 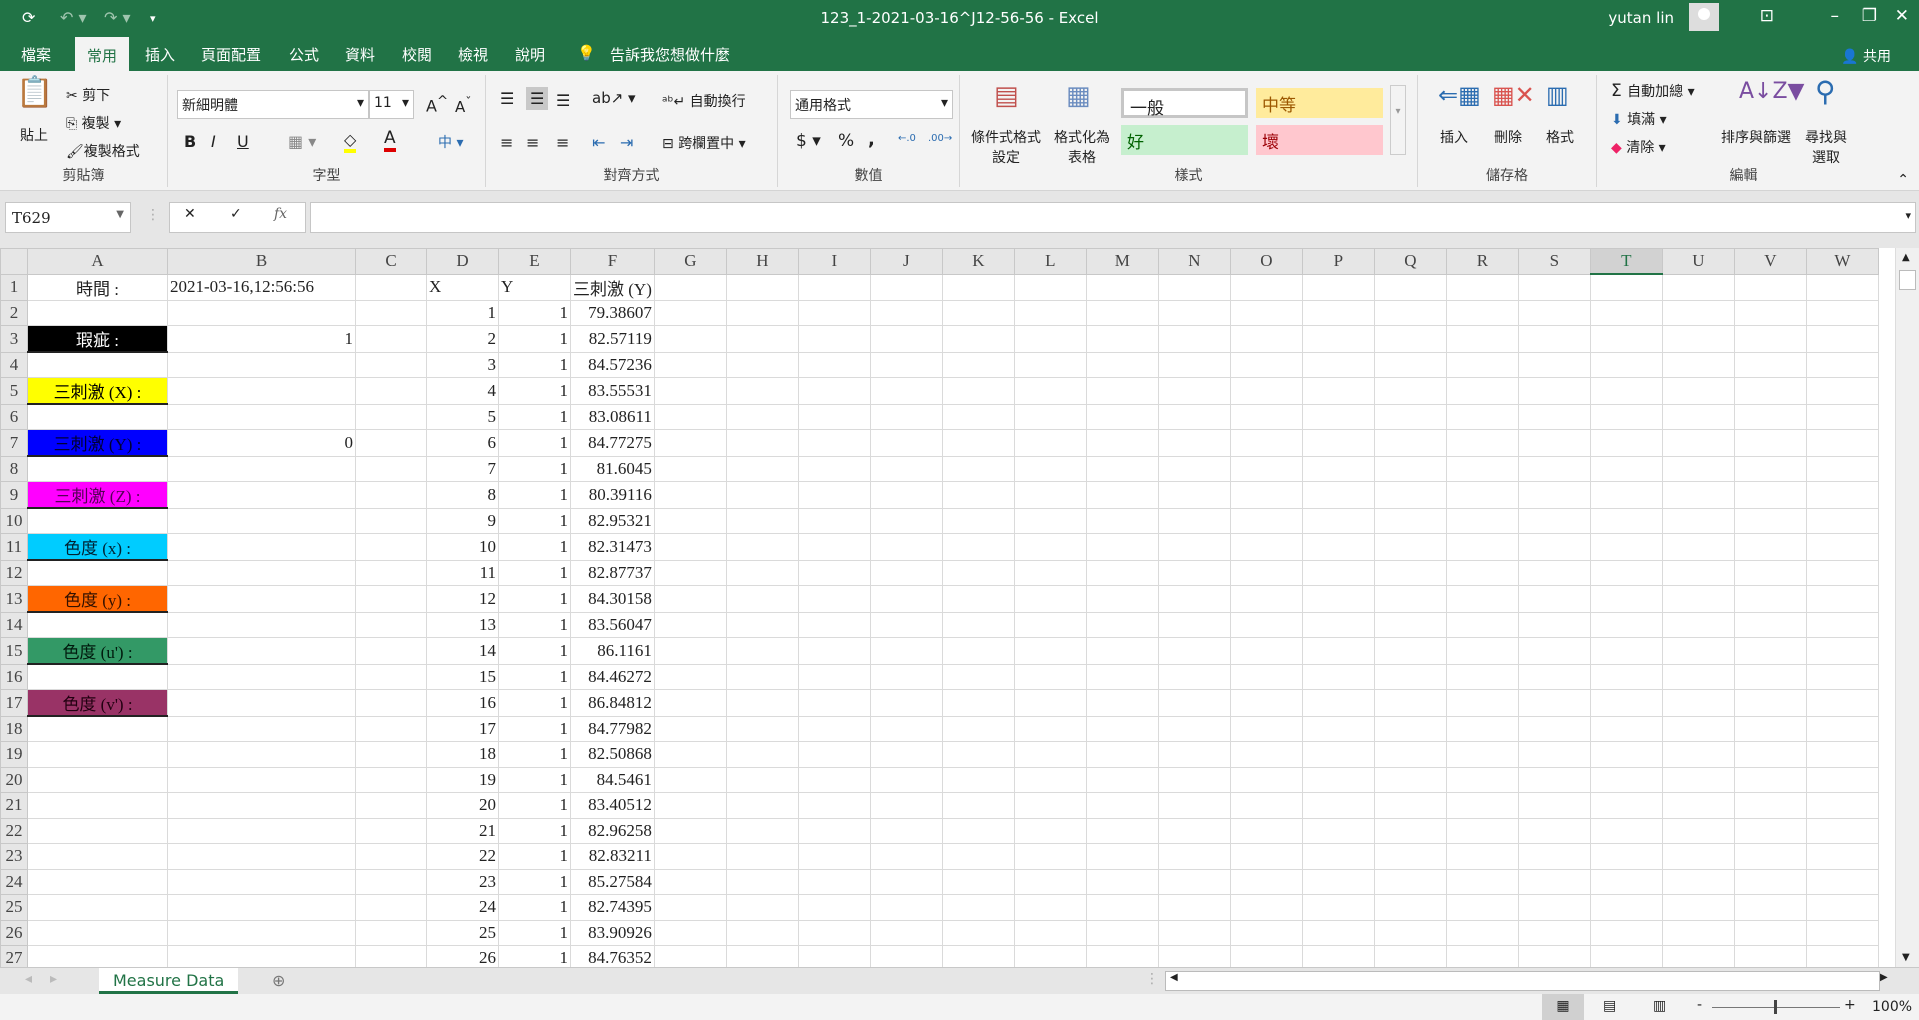 I want to click on zoom-out-icon: -, so click(x=1699, y=1005).